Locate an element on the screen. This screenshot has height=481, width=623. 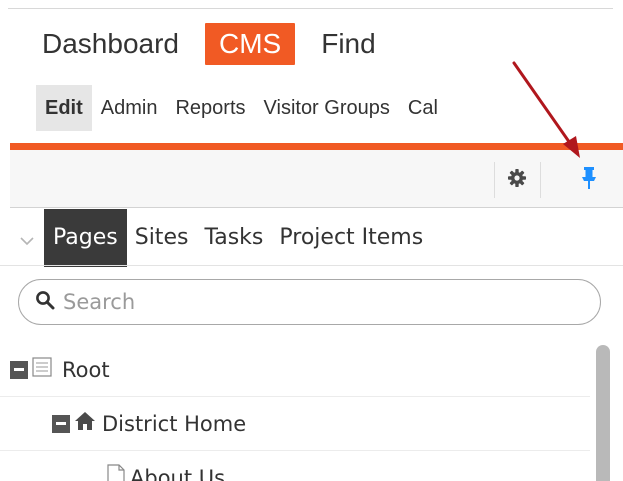
tree-node-root: Root is located at coordinates (295, 370).